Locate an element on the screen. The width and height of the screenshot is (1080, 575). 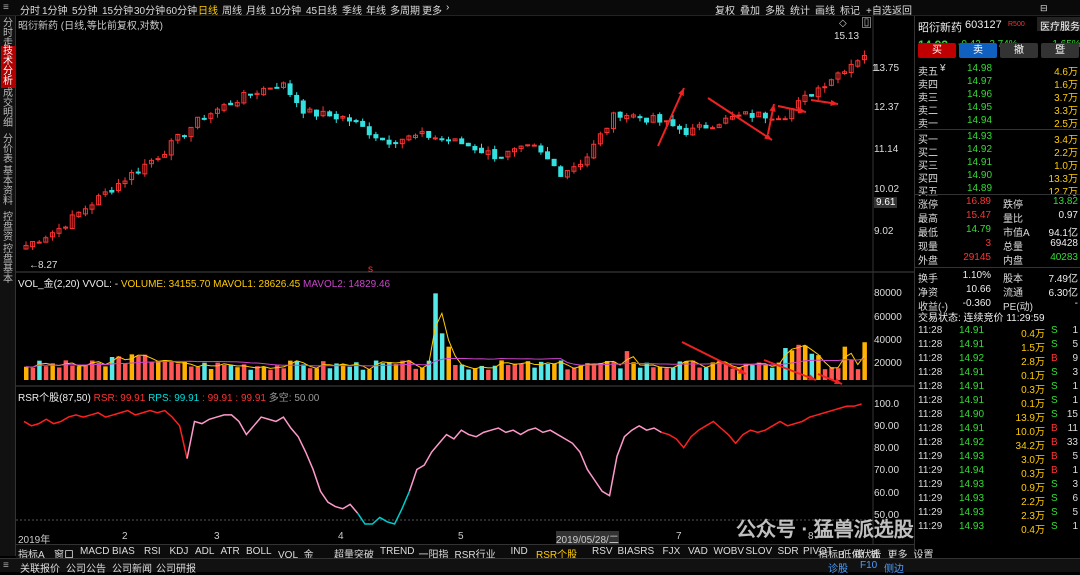
side-tab-4: 基本资料 is located at coordinates (8, 187).